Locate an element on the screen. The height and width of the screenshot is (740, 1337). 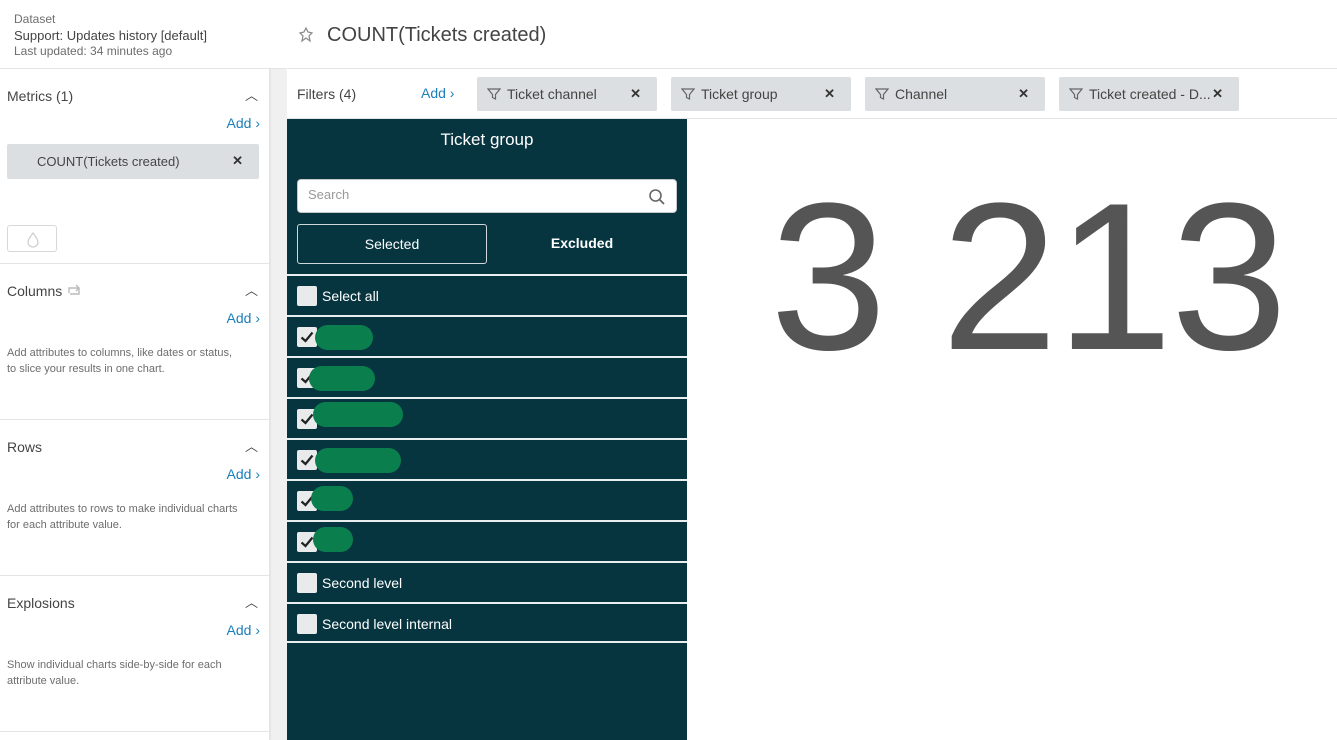
tab-excluded: Excluded is located at coordinates (582, 244).